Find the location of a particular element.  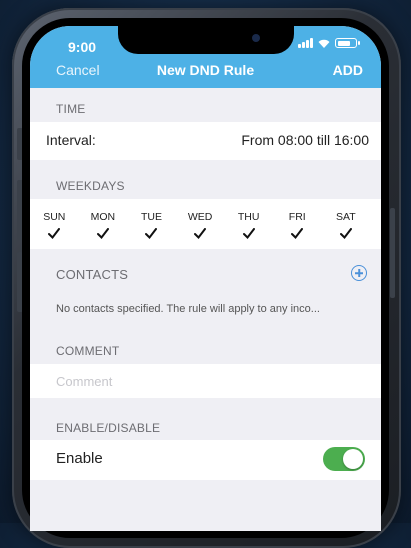

comment-section-header: COMMENT is located at coordinates (88, 351).